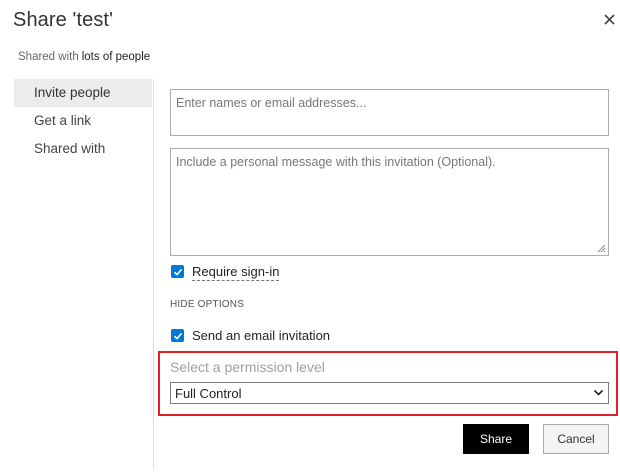 Image resolution: width=620 pixels, height=474 pixels. I want to click on shared-with-summary: Shared with lots of people, so click(84, 57).